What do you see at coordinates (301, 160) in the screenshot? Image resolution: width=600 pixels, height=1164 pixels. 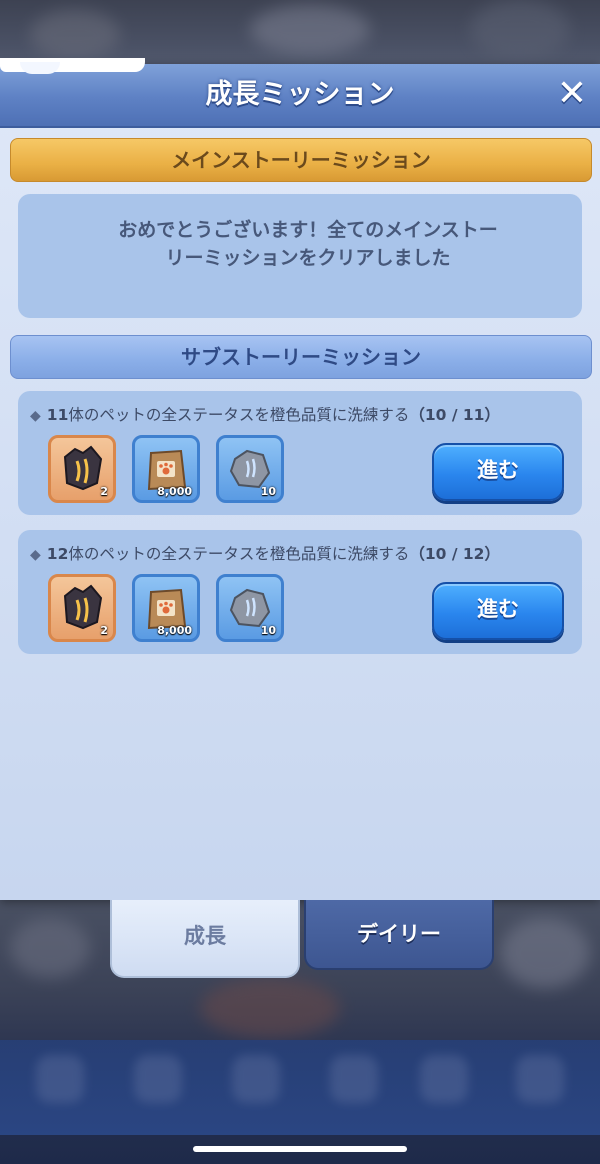 I see `main-story-section-title: メインストーリーミッション` at bounding box center [301, 160].